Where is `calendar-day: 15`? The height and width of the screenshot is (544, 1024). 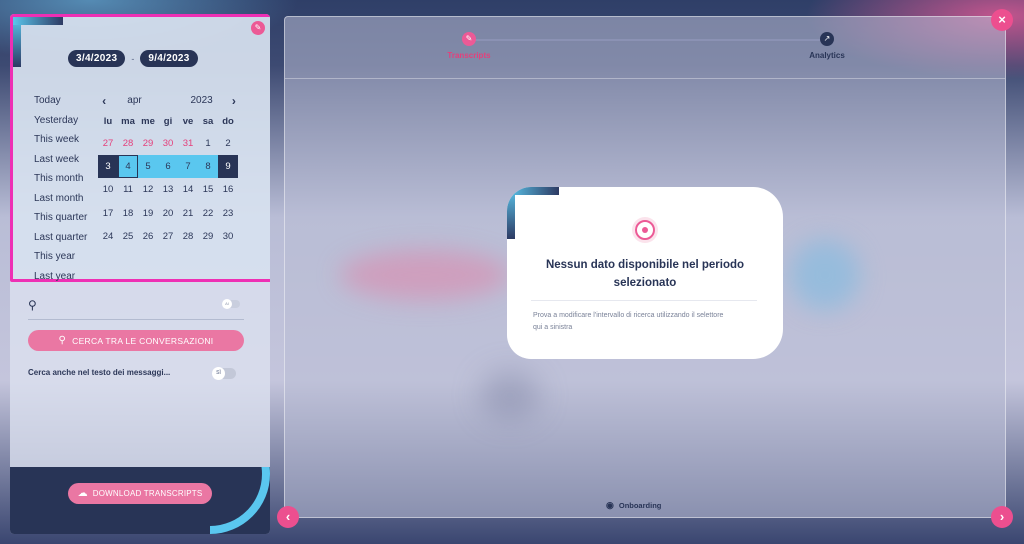 calendar-day: 15 is located at coordinates (208, 189).